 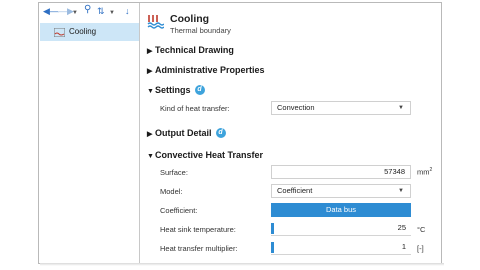 What do you see at coordinates (83, 31) in the screenshot?
I see `tree-item-label: Cooling` at bounding box center [83, 31].